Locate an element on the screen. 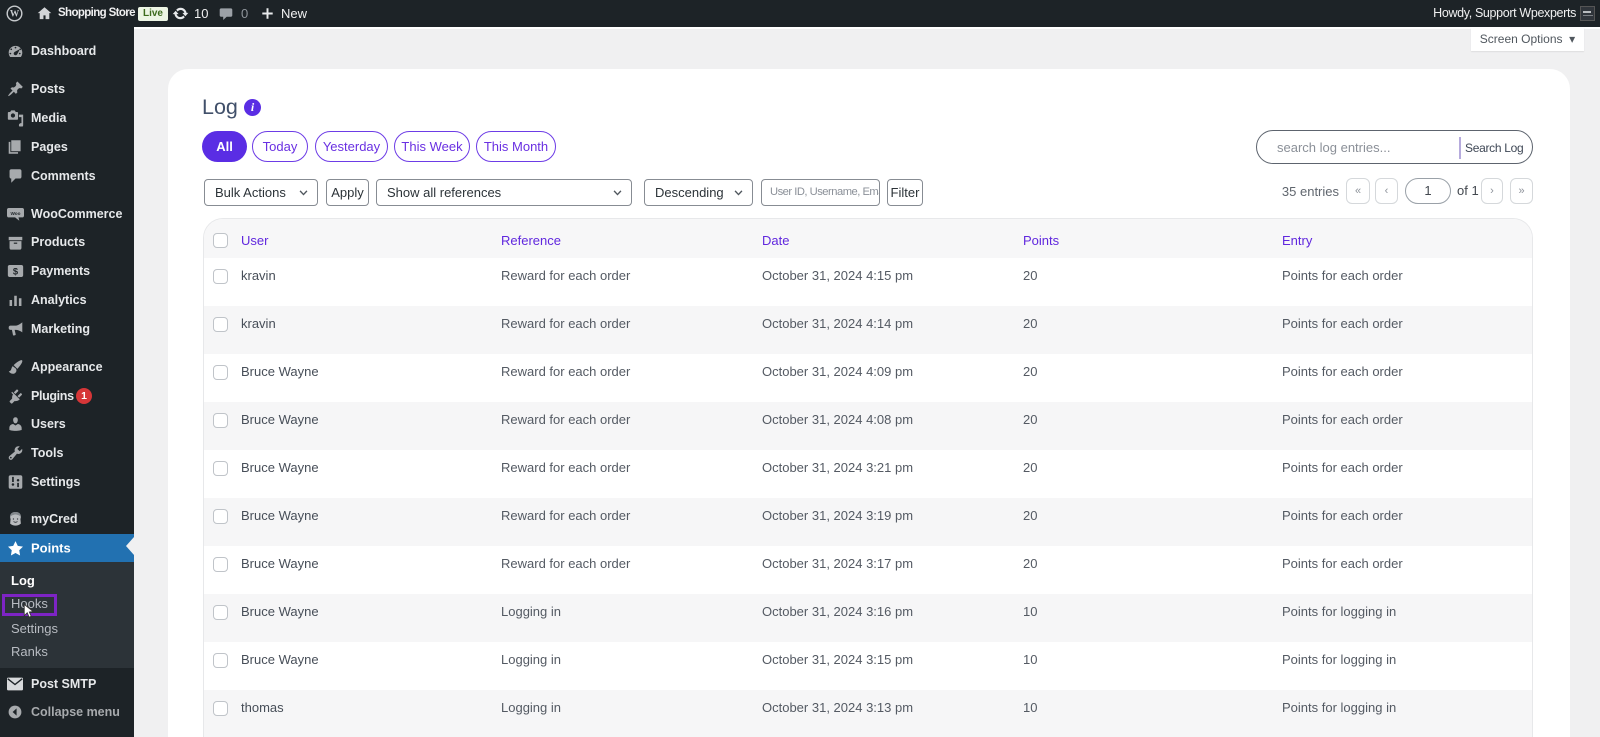 The height and width of the screenshot is (737, 1600). svg-text: W is located at coordinates (15, 15).